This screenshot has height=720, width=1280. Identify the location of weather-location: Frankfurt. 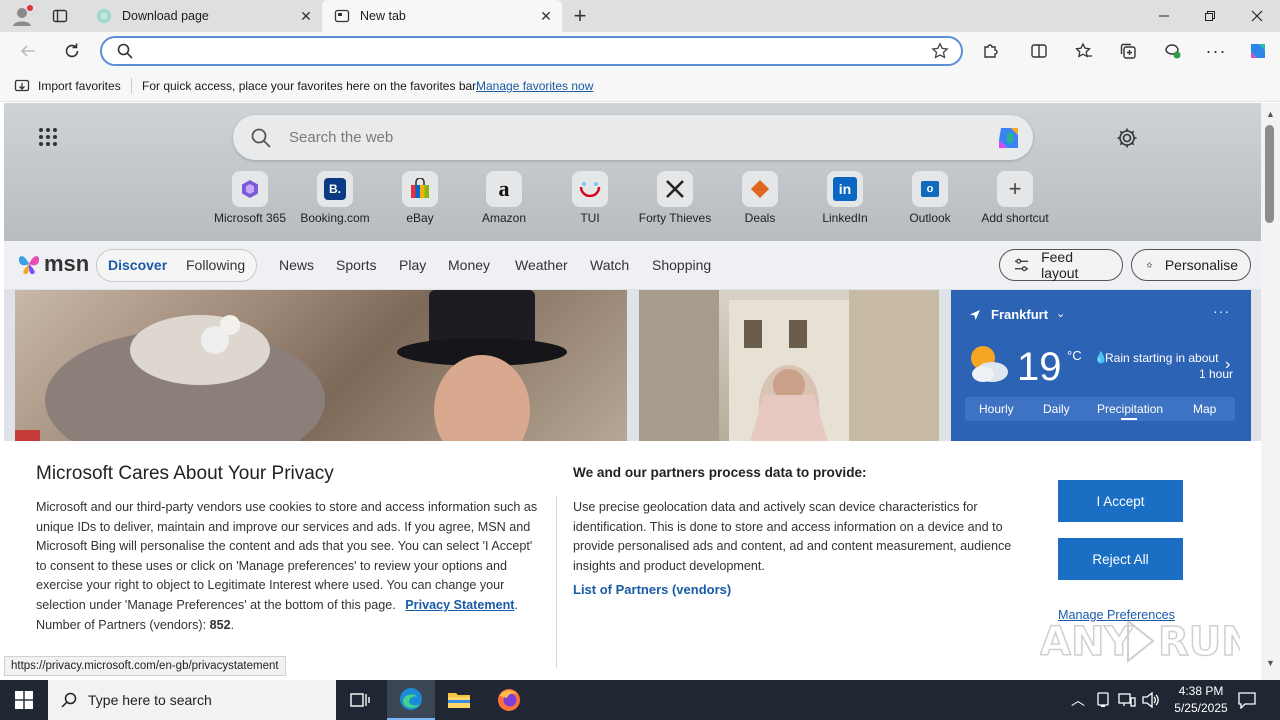
(1019, 314).